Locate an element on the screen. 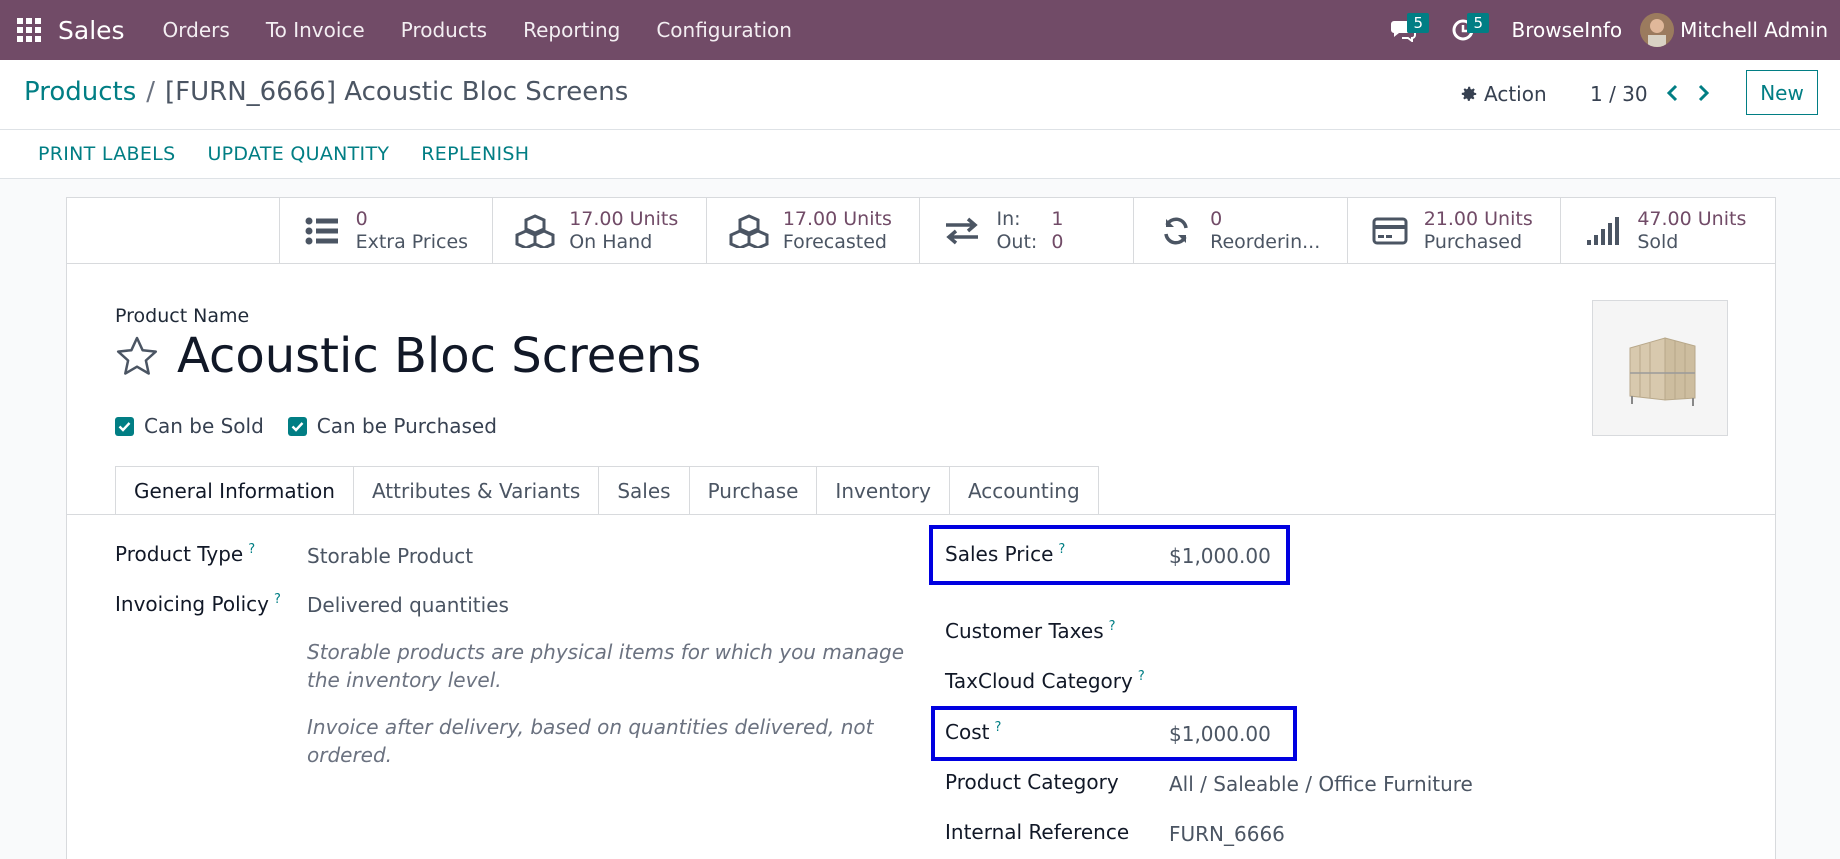 The image size is (1840, 859). menu-reporting: Reporting is located at coordinates (571, 30).